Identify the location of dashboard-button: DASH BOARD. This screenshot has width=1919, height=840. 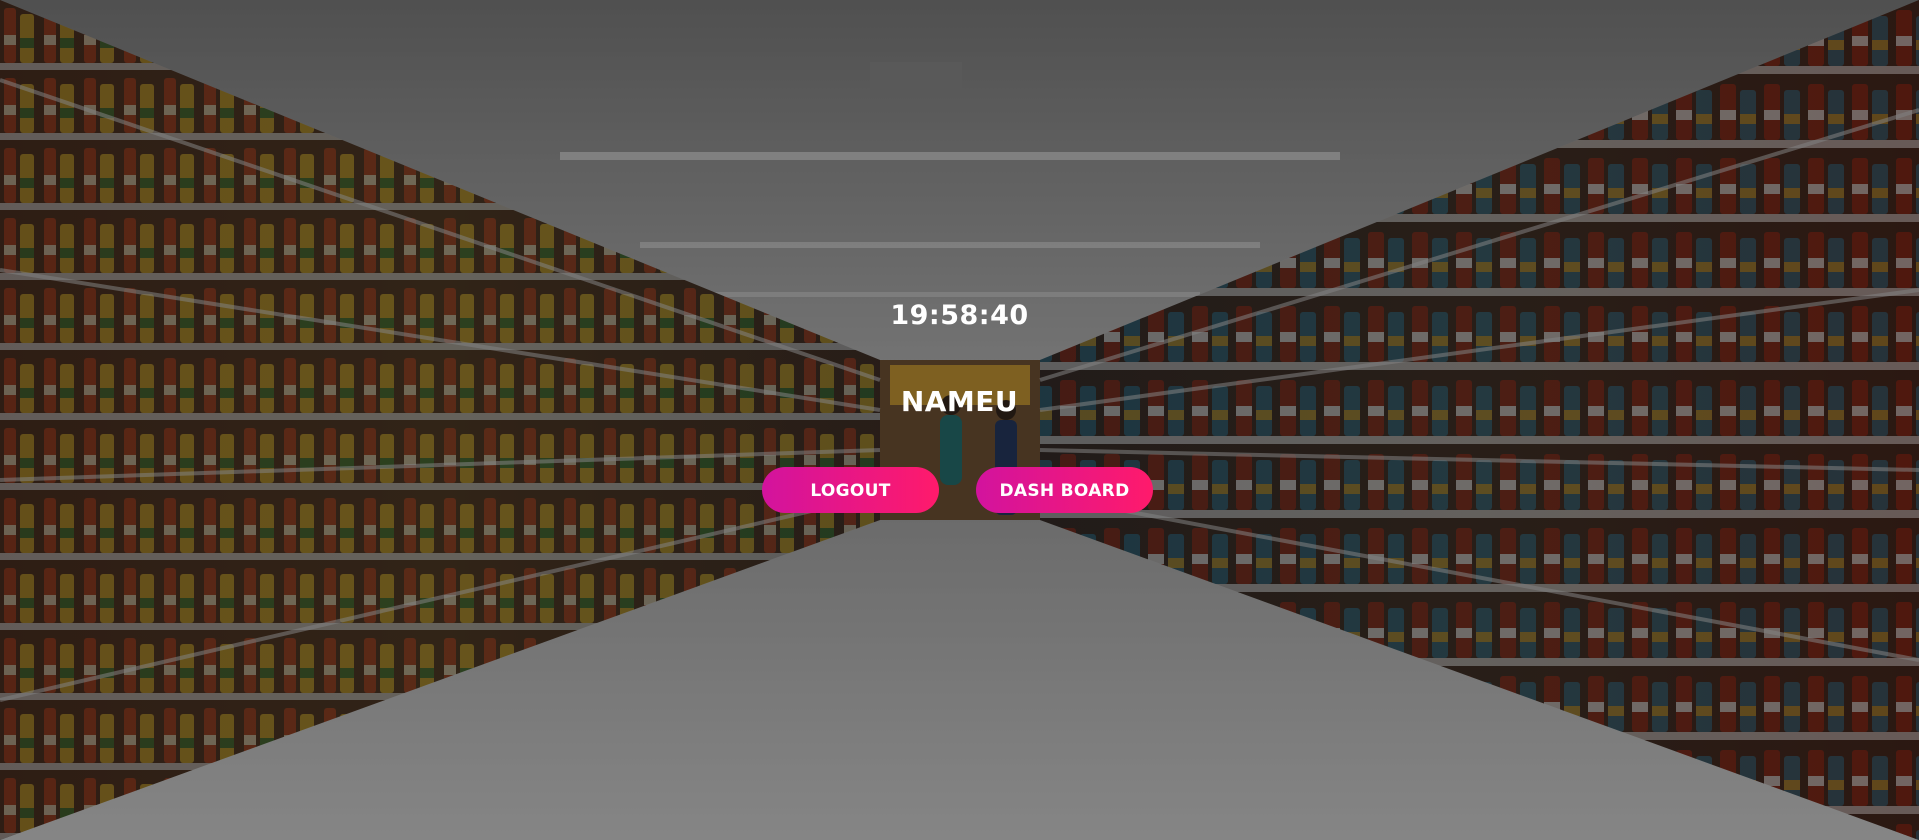
(1064, 490).